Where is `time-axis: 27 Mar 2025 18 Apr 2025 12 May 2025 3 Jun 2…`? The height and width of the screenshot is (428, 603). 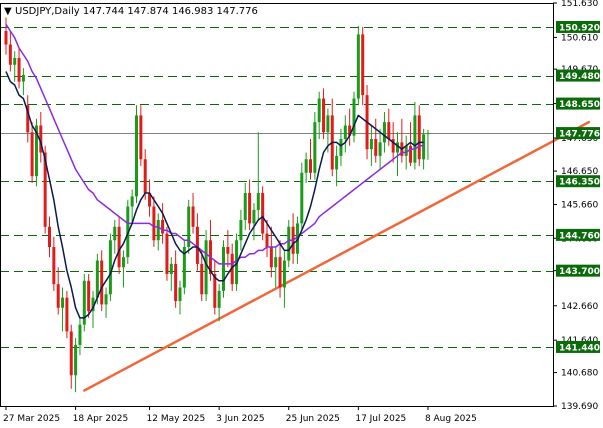 time-axis: 27 Mar 2025 18 Apr 2025 12 May 2025 3 Jun 2… is located at coordinates (240, 415).